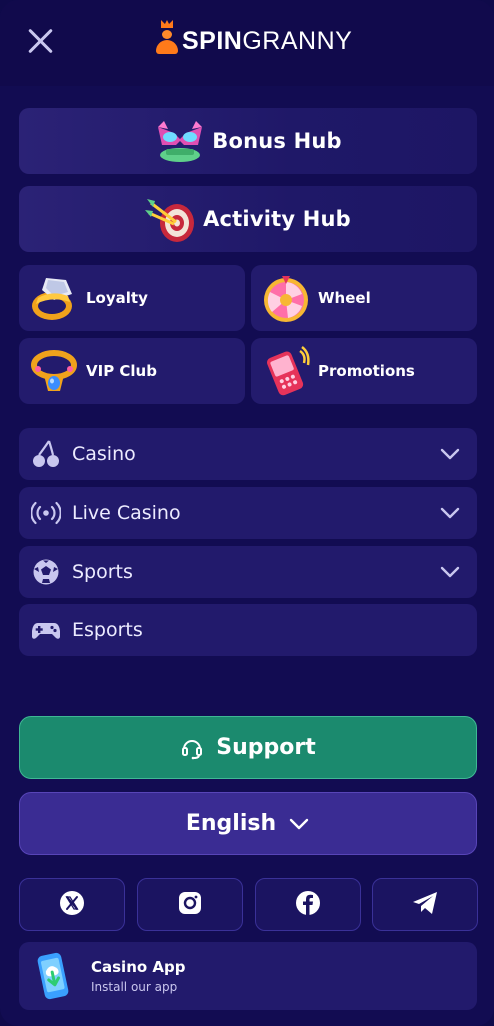 The width and height of the screenshot is (494, 1026). Describe the element at coordinates (54, 371) in the screenshot. I see `necklace-icon` at that location.